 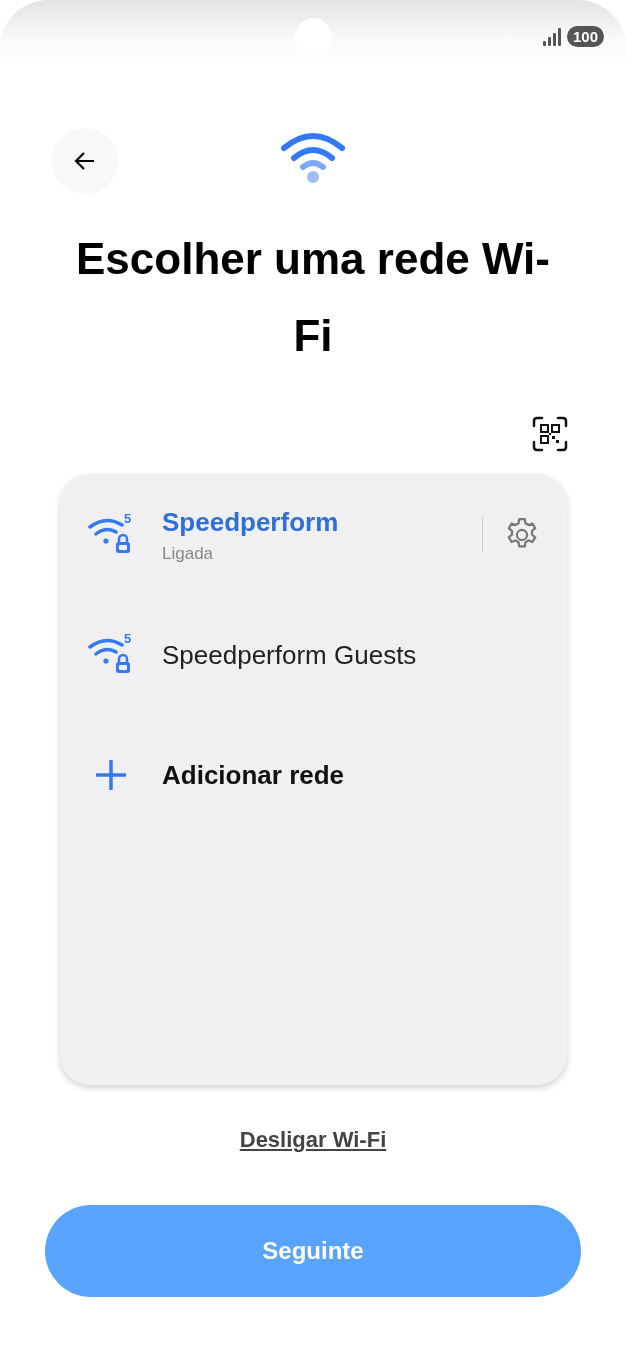 I want to click on turn-off-wifi-link: Desligar Wi-Fi, so click(x=313, y=1140).